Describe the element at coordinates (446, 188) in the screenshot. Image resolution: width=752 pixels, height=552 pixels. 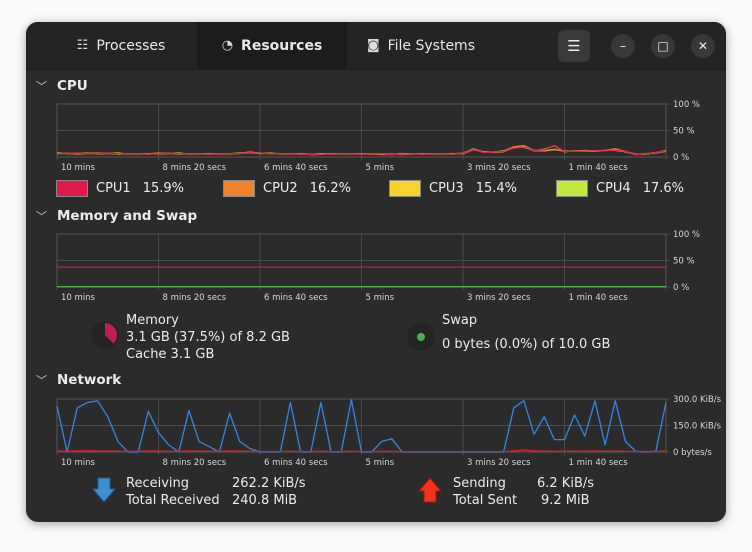
I see `cpu-name: CPU3` at that location.